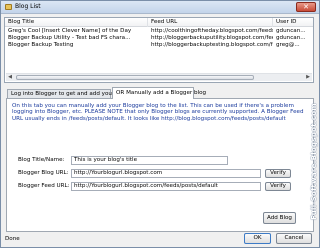  I want to click on table-header: Blog Title Feed URL User ID, so click(159, 22).